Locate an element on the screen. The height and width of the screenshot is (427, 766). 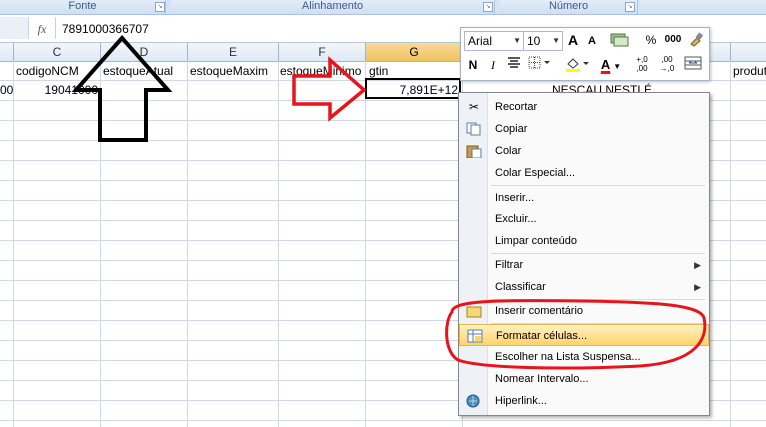
grow-font-button: A is located at coordinates (573, 40).